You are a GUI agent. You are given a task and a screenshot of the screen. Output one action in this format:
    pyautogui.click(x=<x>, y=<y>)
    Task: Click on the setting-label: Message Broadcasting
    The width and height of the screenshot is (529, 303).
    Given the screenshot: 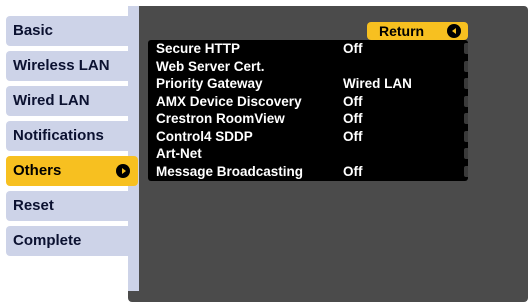 What is the action you would take?
    pyautogui.click(x=230, y=171)
    